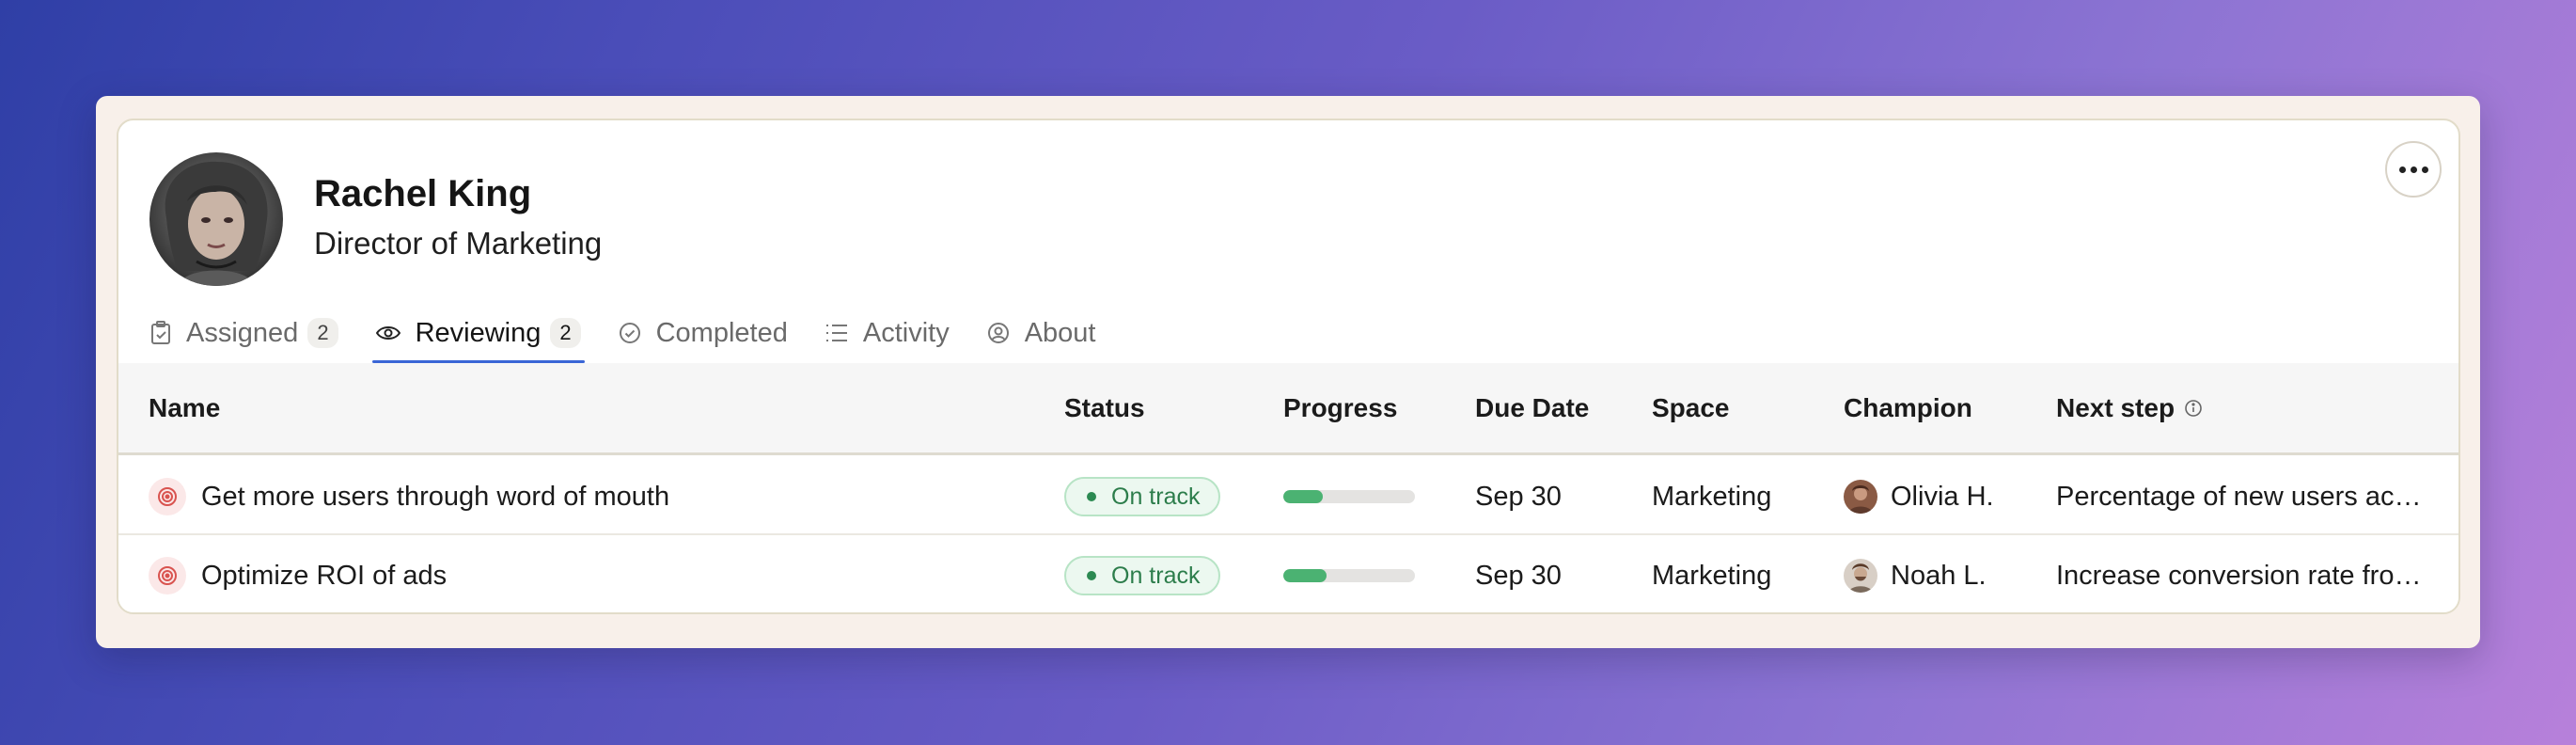 This screenshot has width=2576, height=745. I want to click on champion-name: Noah L., so click(1939, 575).